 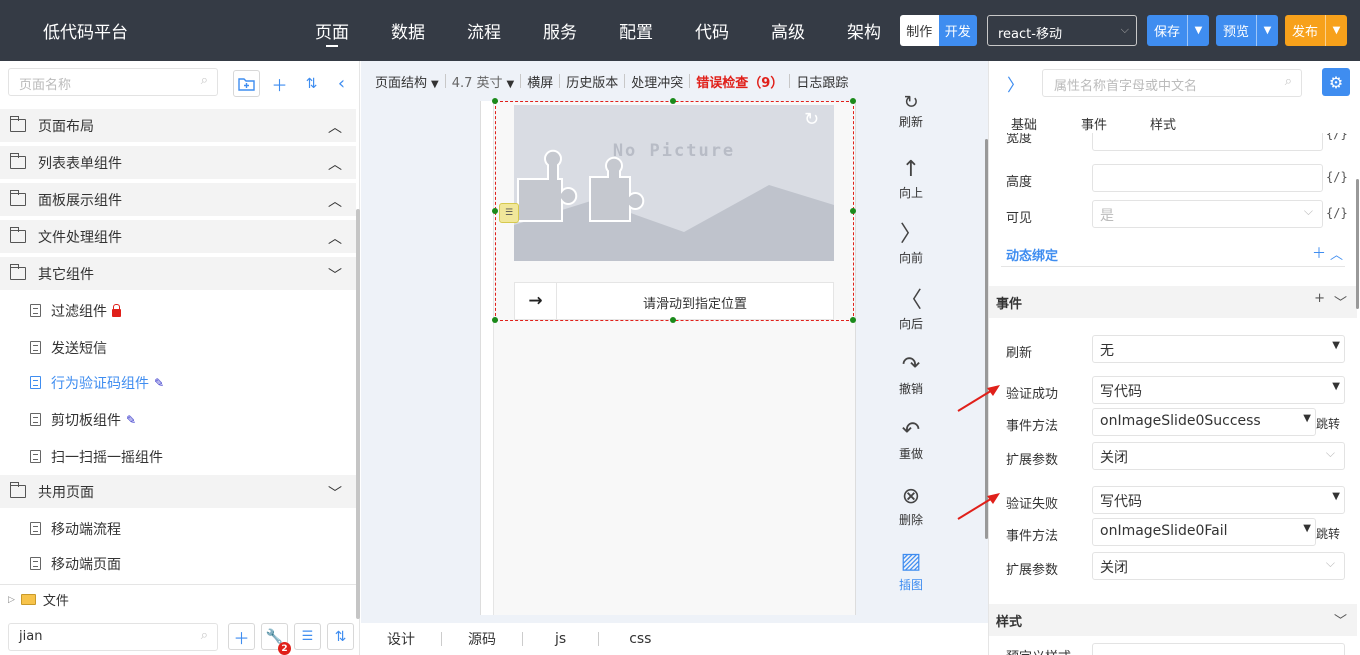 I want to click on component-tag-icon: ☰, so click(x=509, y=213).